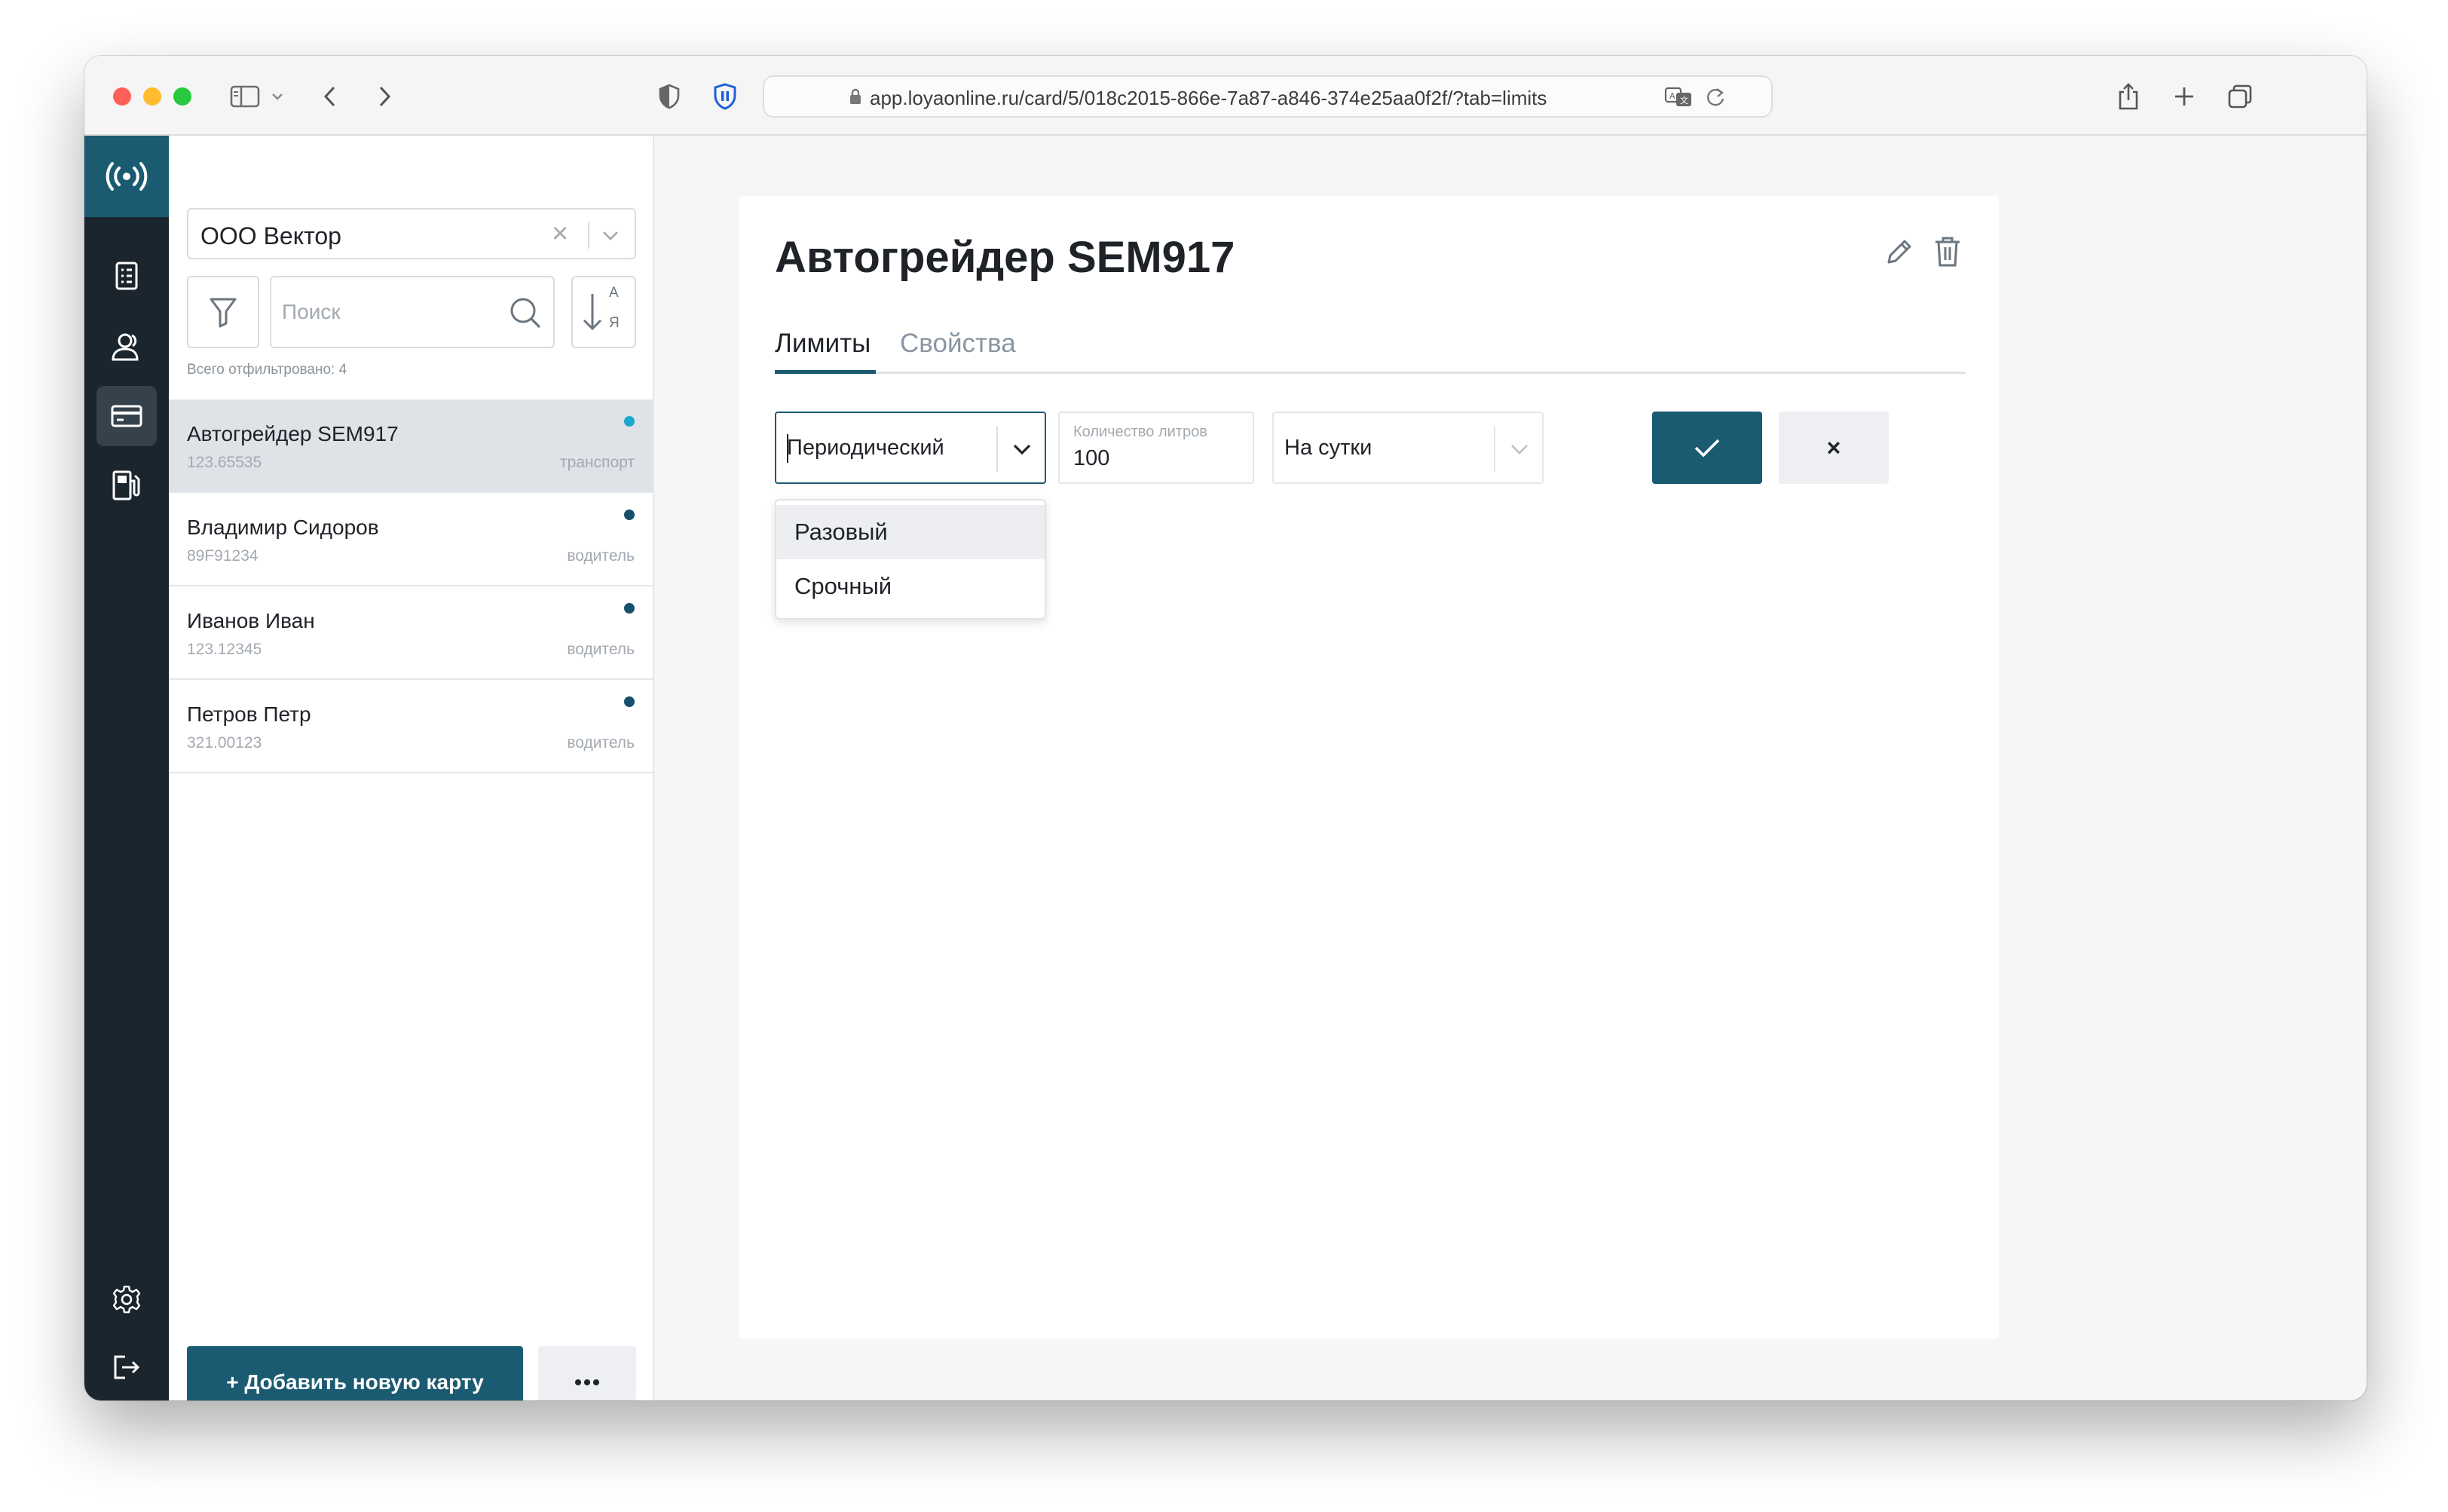 This screenshot has height=1512, width=2448. I want to click on credit-card-icon, so click(126, 416).